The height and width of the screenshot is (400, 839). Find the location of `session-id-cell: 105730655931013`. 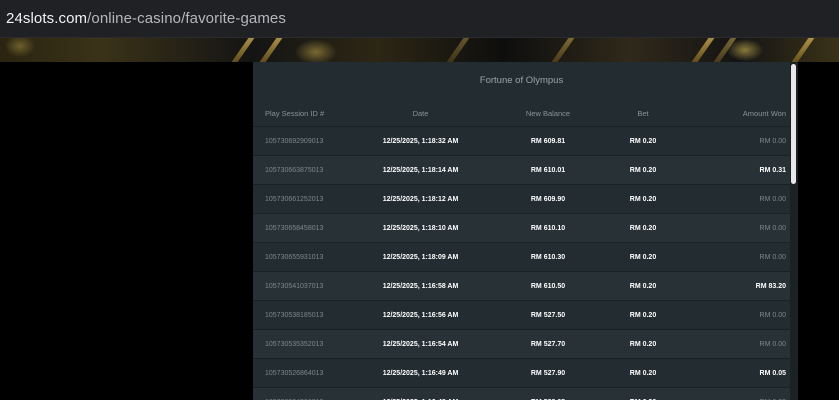

session-id-cell: 105730655931013 is located at coordinates (294, 257).